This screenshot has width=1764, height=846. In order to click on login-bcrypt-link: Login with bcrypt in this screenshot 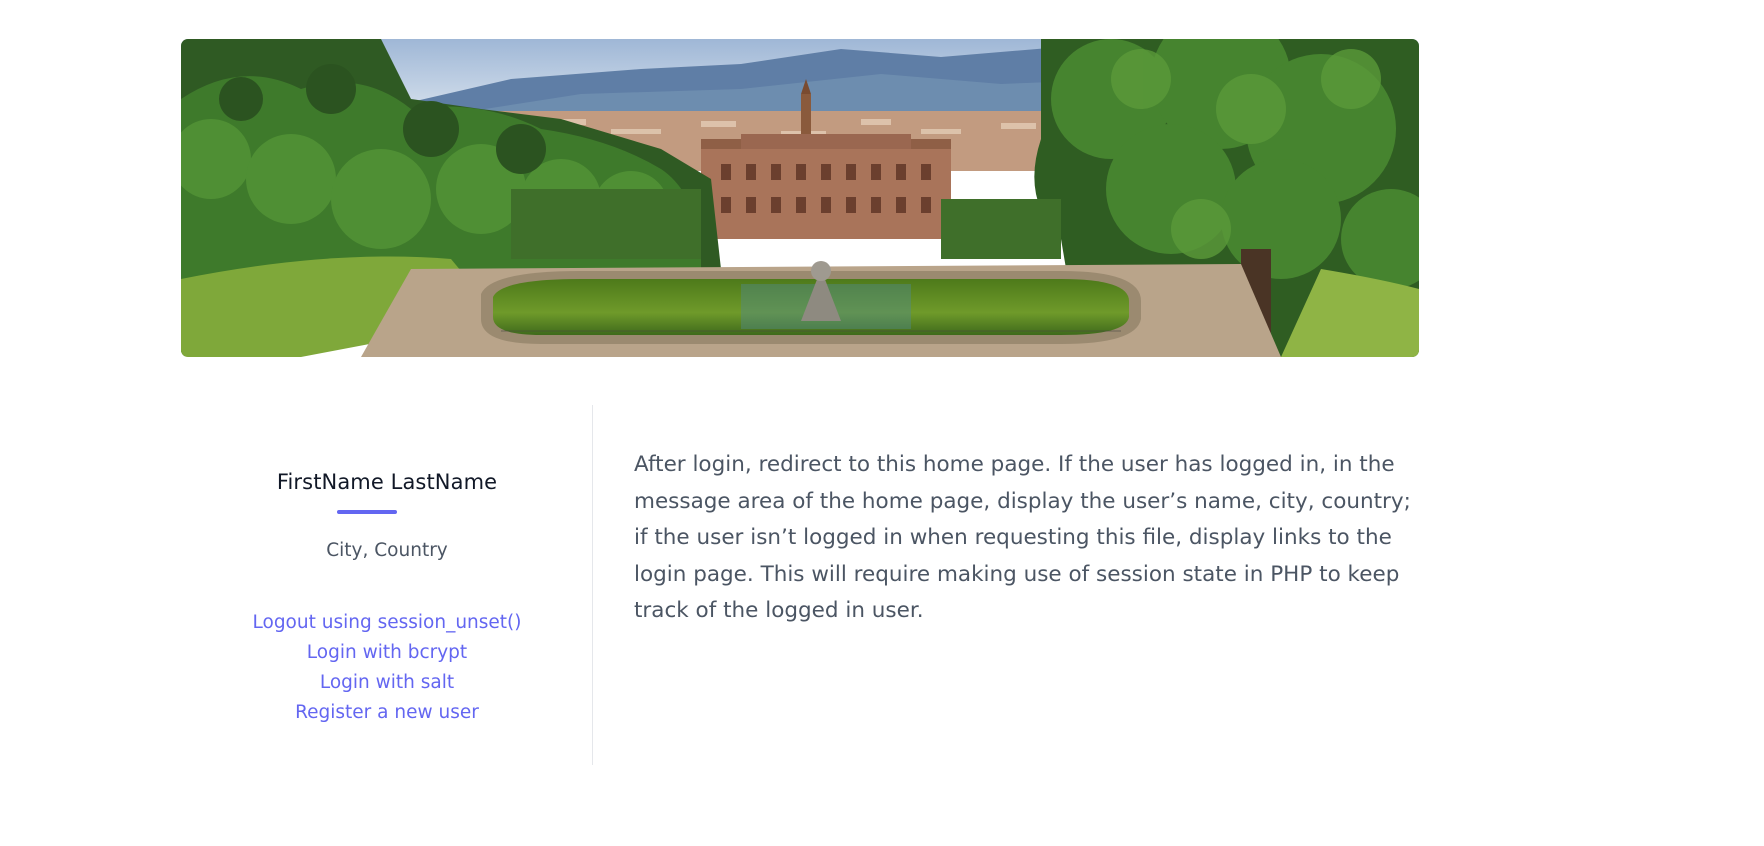, I will do `click(387, 653)`.